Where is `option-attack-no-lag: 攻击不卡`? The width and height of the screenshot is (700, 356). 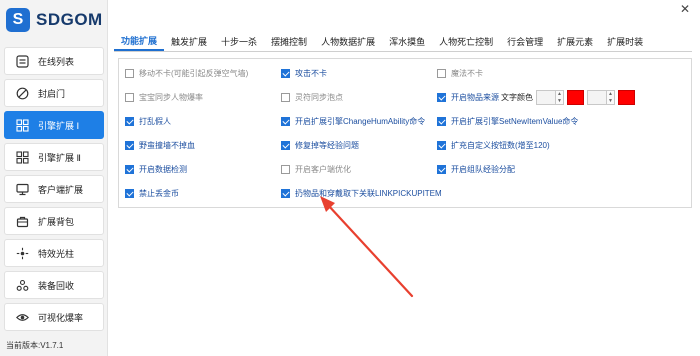 option-attack-no-lag: 攻击不卡 is located at coordinates (304, 73).